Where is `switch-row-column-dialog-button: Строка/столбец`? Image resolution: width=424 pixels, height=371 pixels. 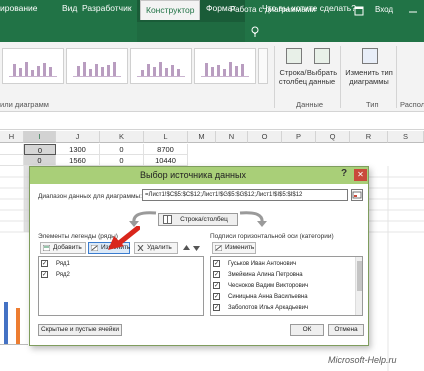
switch-row-column-dialog-button: Строка/столбец is located at coordinates (198, 219).